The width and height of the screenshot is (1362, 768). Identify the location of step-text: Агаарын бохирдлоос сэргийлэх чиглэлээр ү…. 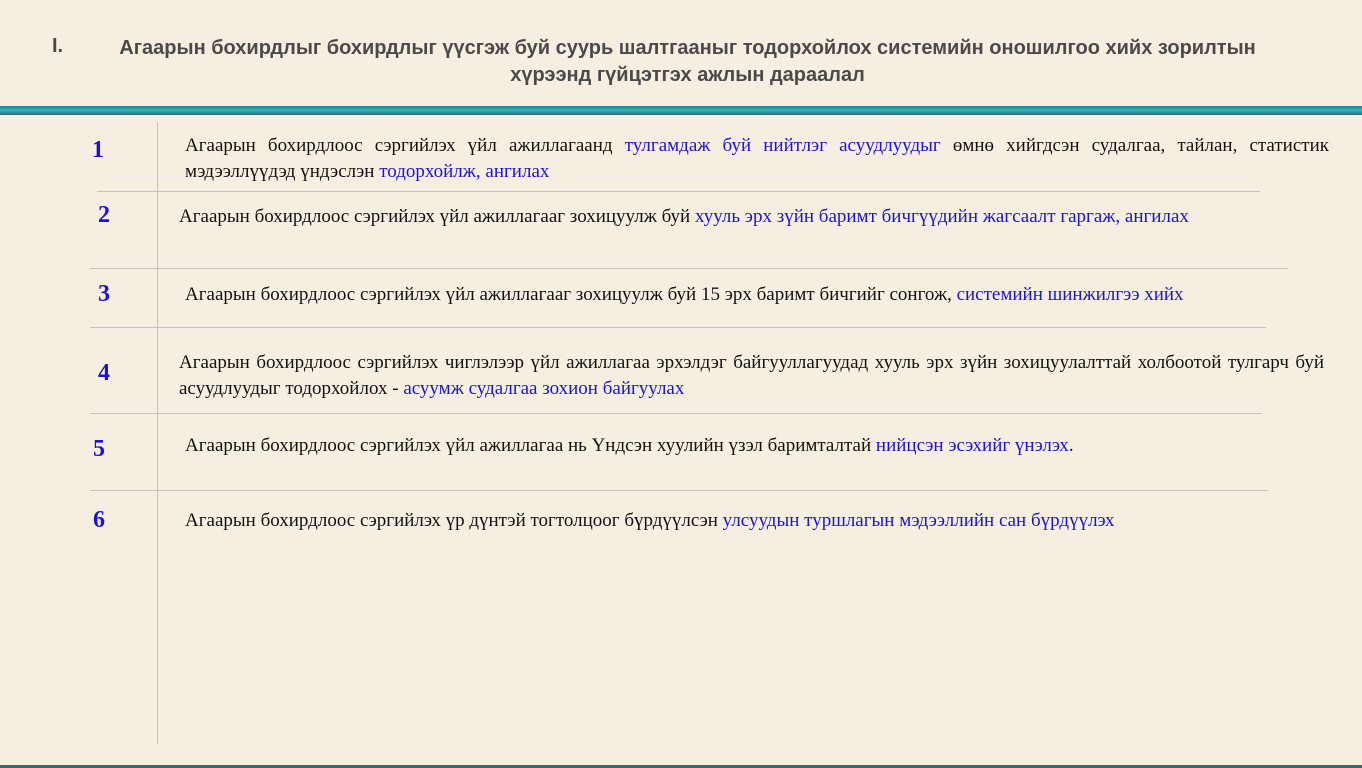
(751, 376).